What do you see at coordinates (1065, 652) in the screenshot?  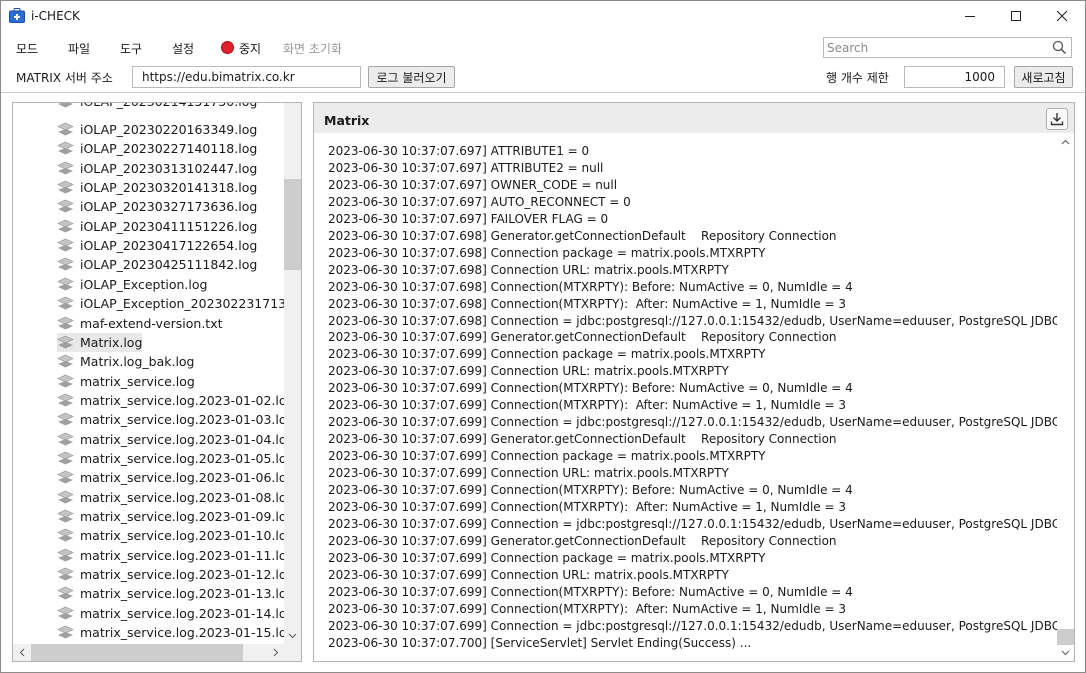 I see `log-scroll-down-arrow-icon` at bounding box center [1065, 652].